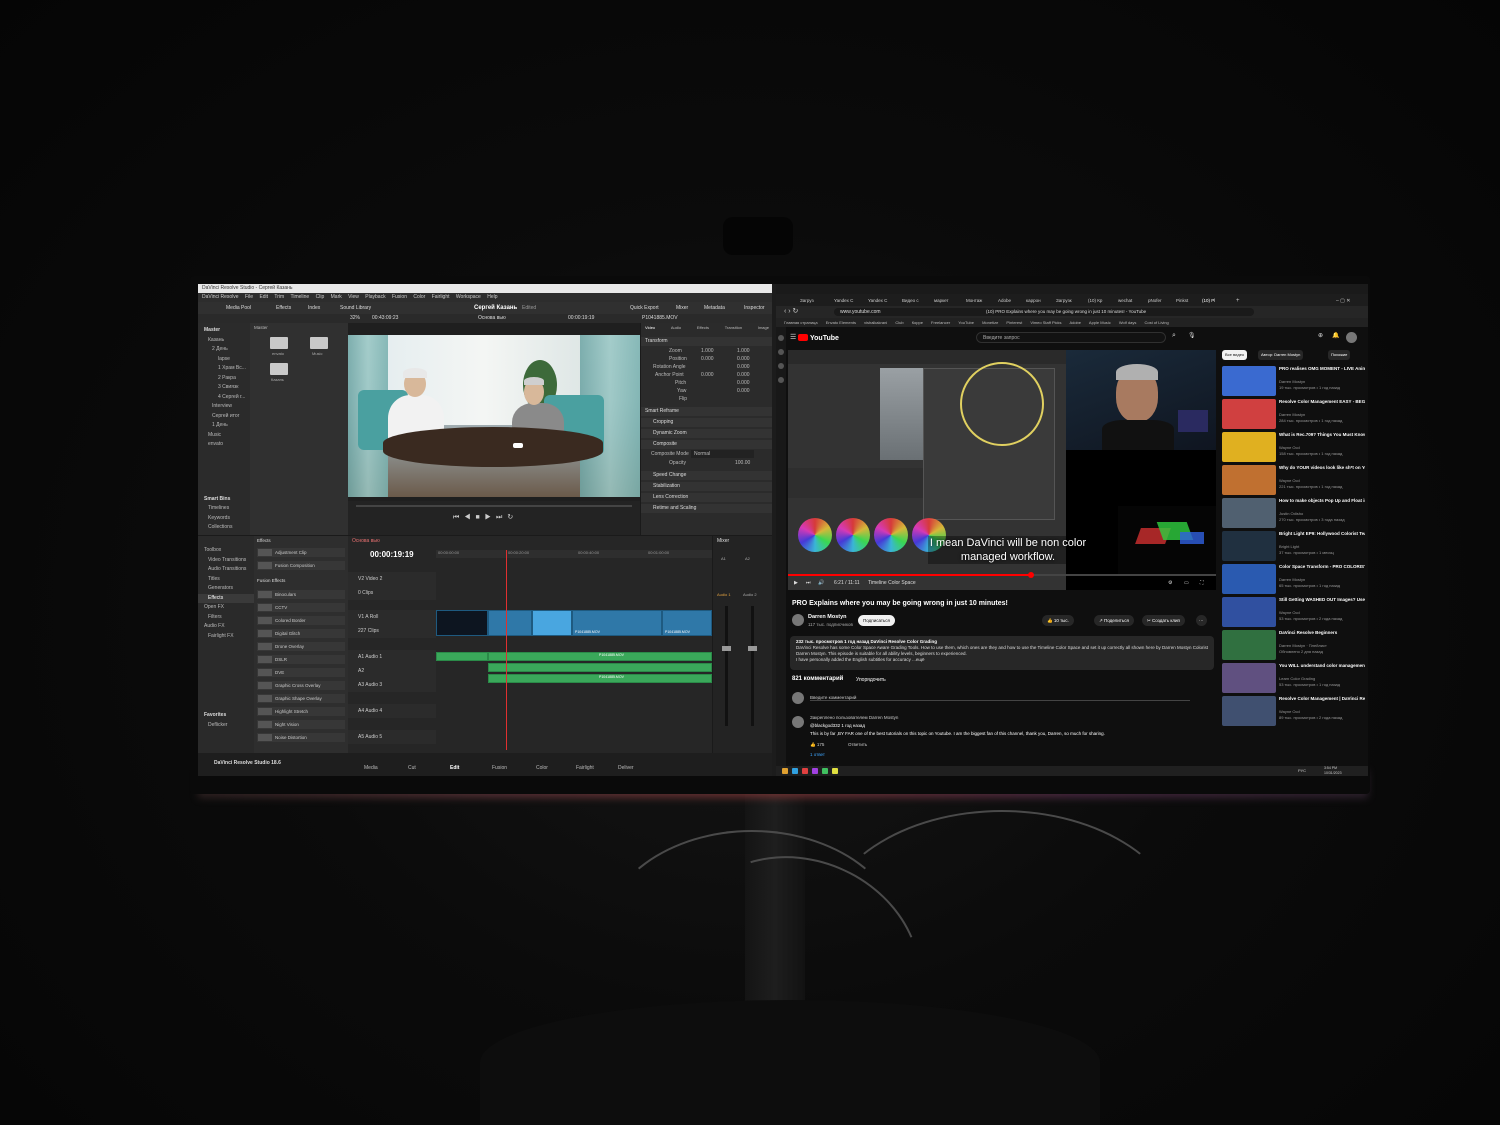 This screenshot has height=1125, width=1500. Describe the element at coordinates (817, 745) in the screenshot. I see `comment-likes: 👍 175` at that location.